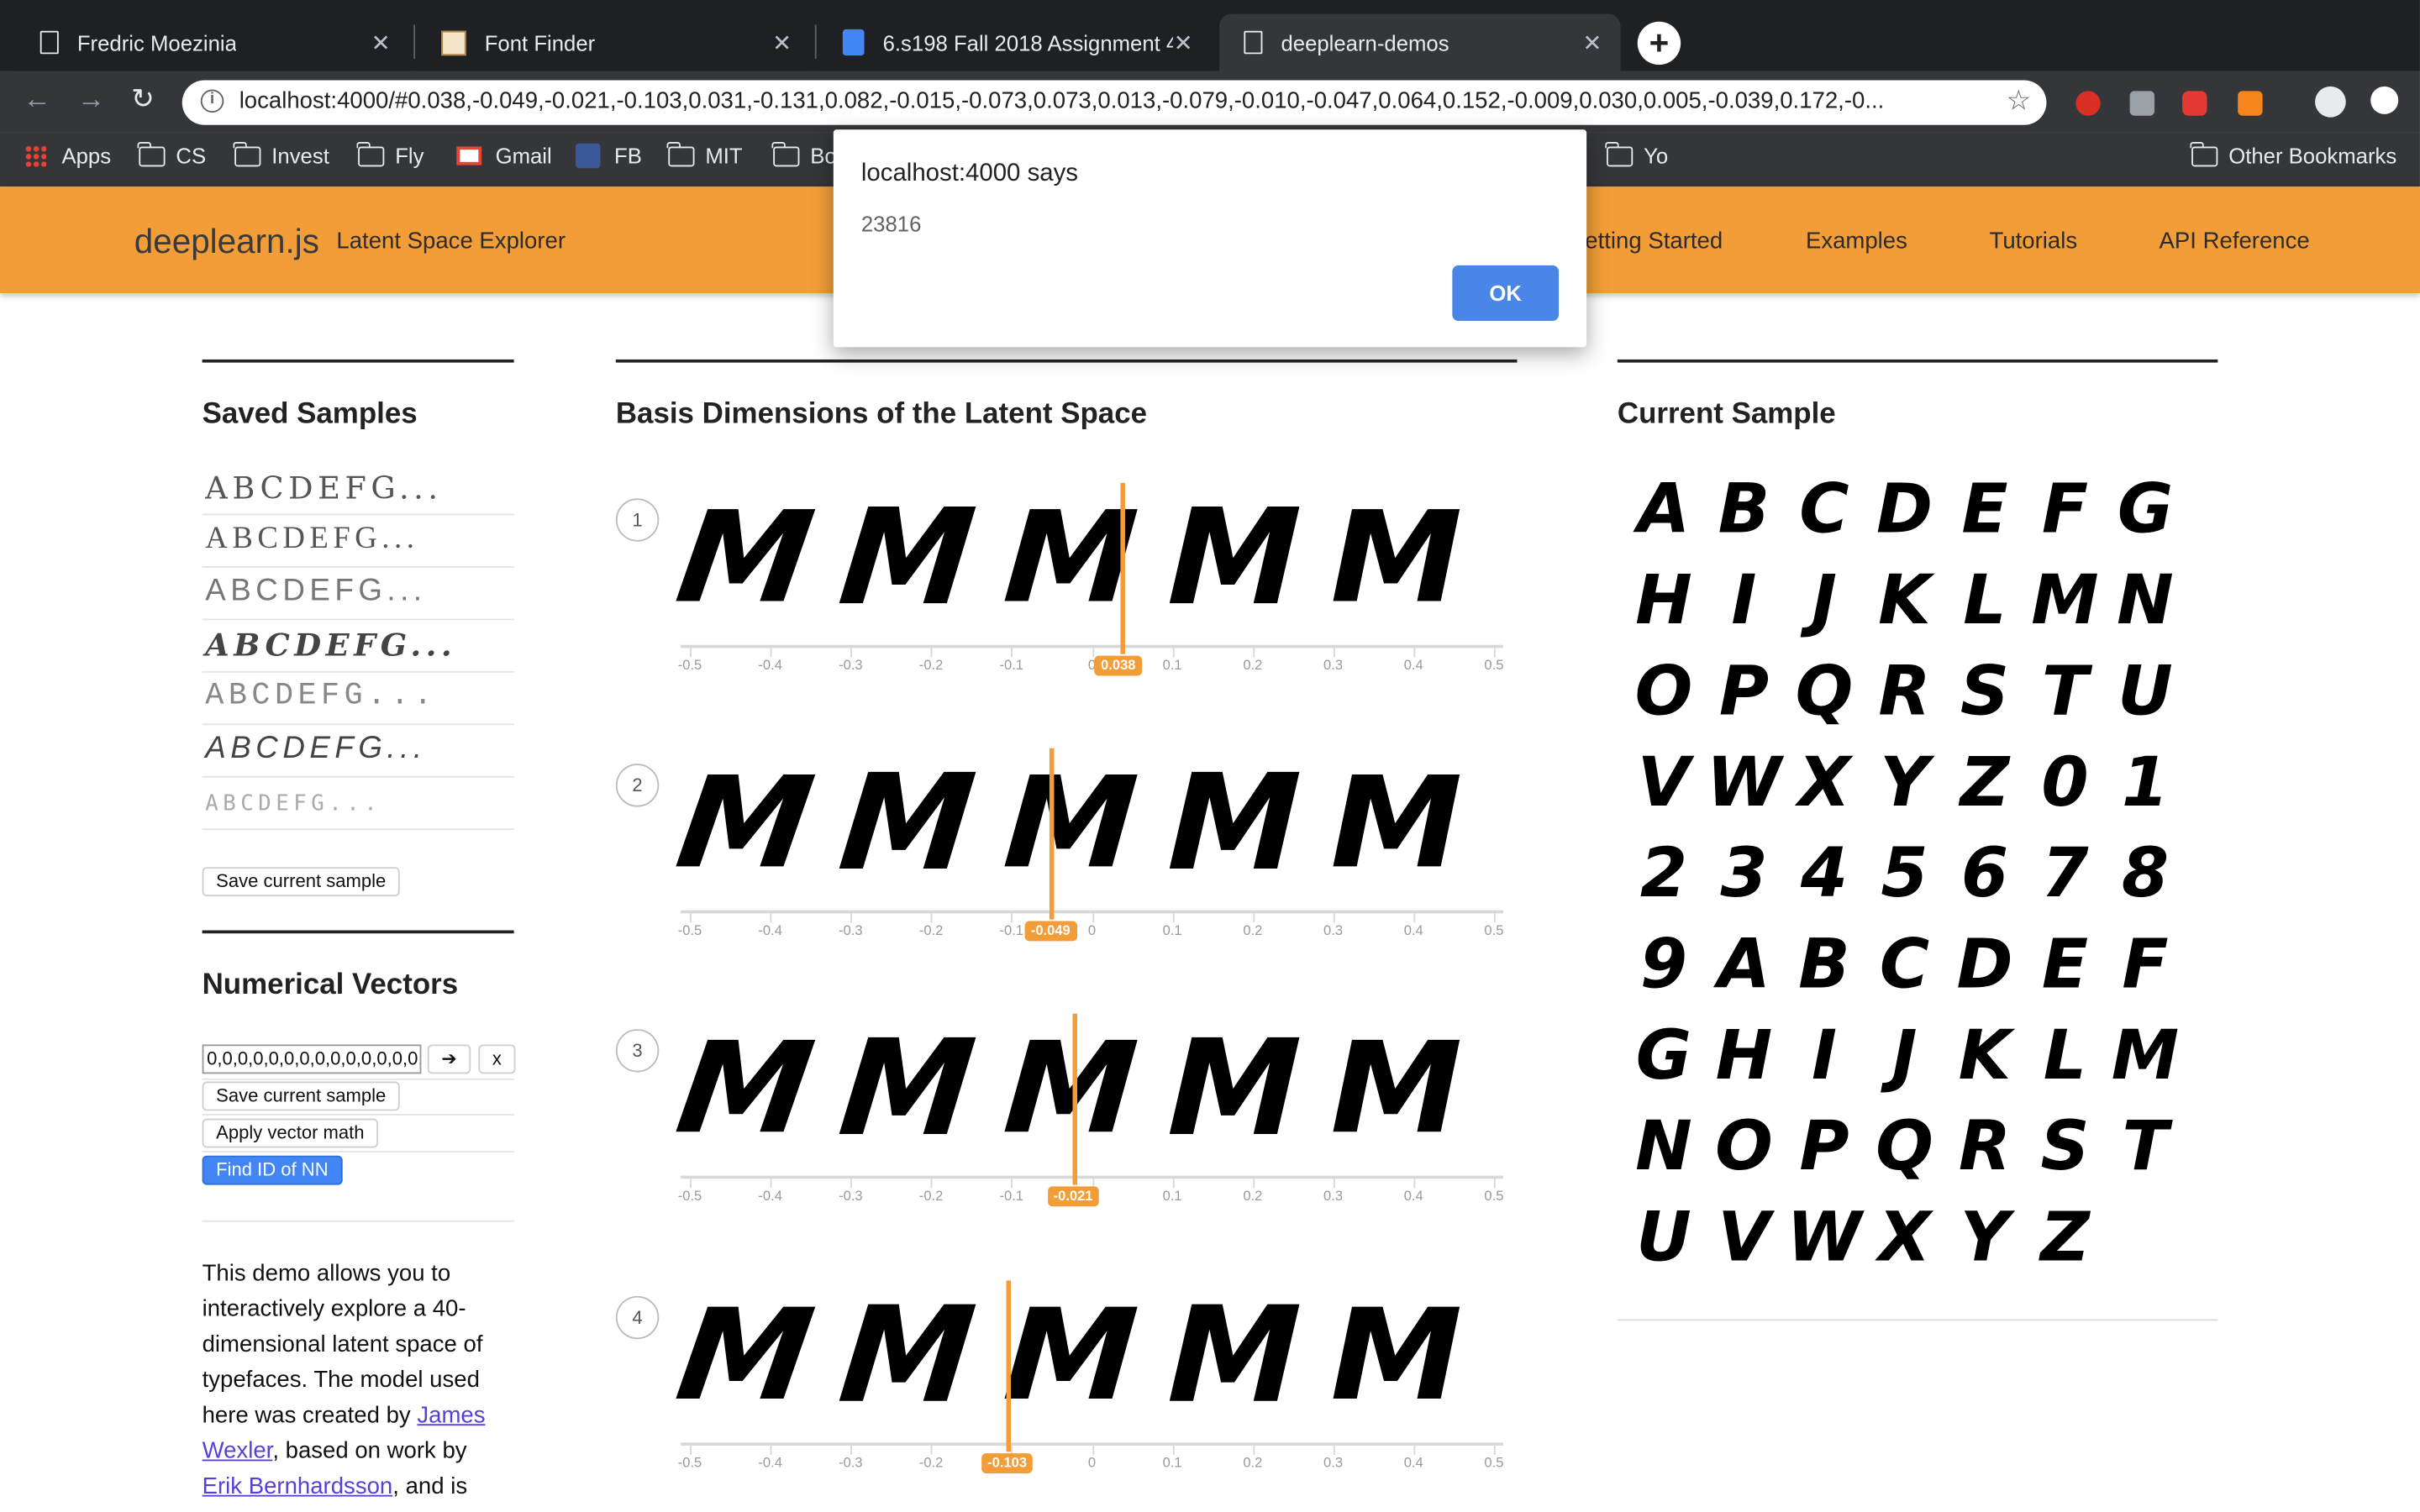 This screenshot has width=2420, height=1512. I want to click on youtube-extension-icon, so click(2194, 103).